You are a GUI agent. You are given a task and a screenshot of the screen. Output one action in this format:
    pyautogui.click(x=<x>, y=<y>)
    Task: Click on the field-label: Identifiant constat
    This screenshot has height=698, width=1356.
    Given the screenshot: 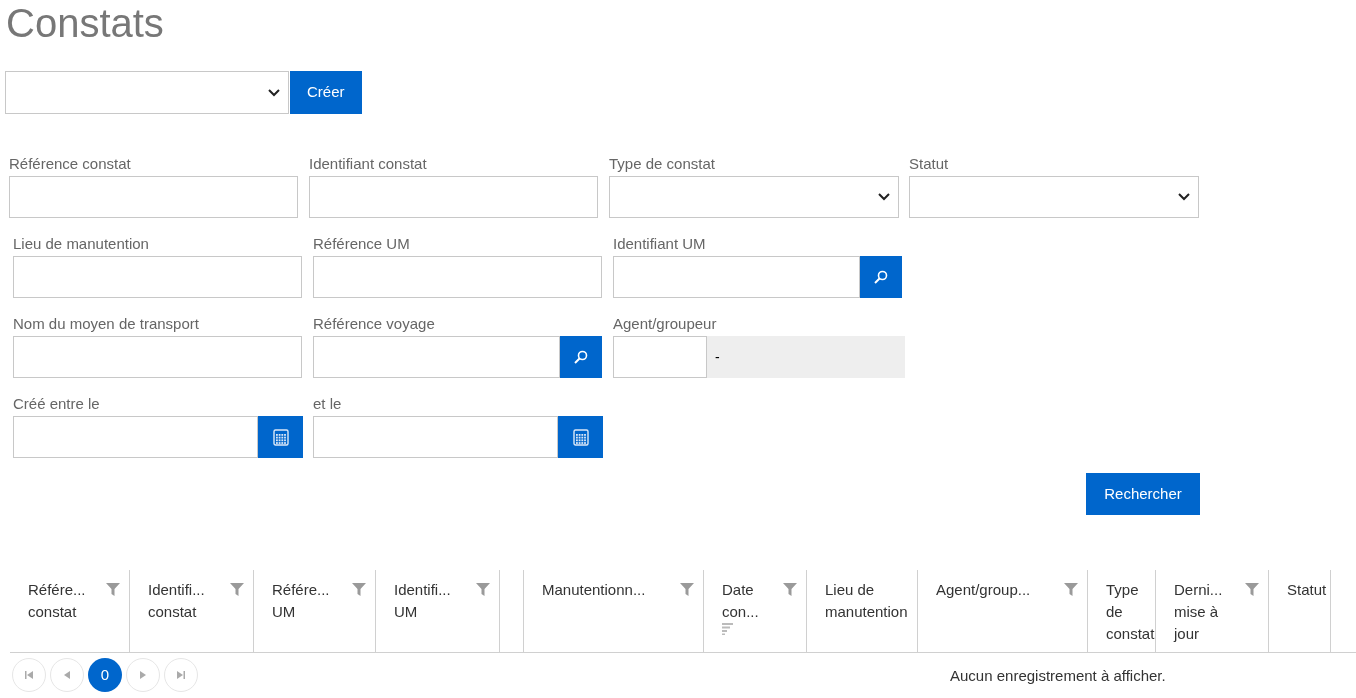 What is the action you would take?
    pyautogui.click(x=368, y=164)
    